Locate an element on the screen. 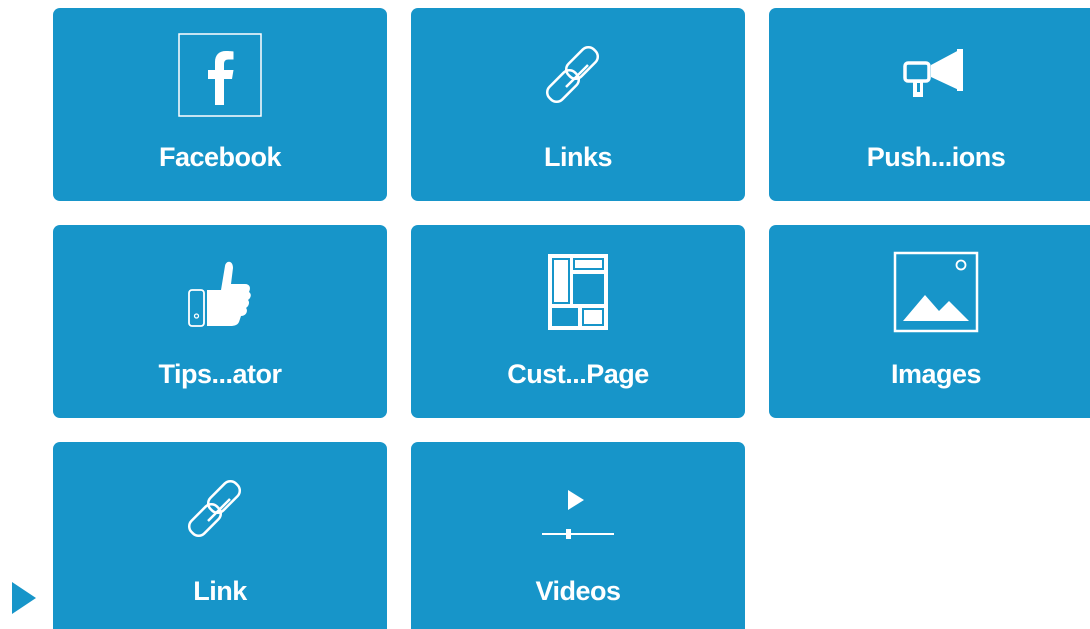 The width and height of the screenshot is (1090, 629). tile-links: Links is located at coordinates (578, 104).